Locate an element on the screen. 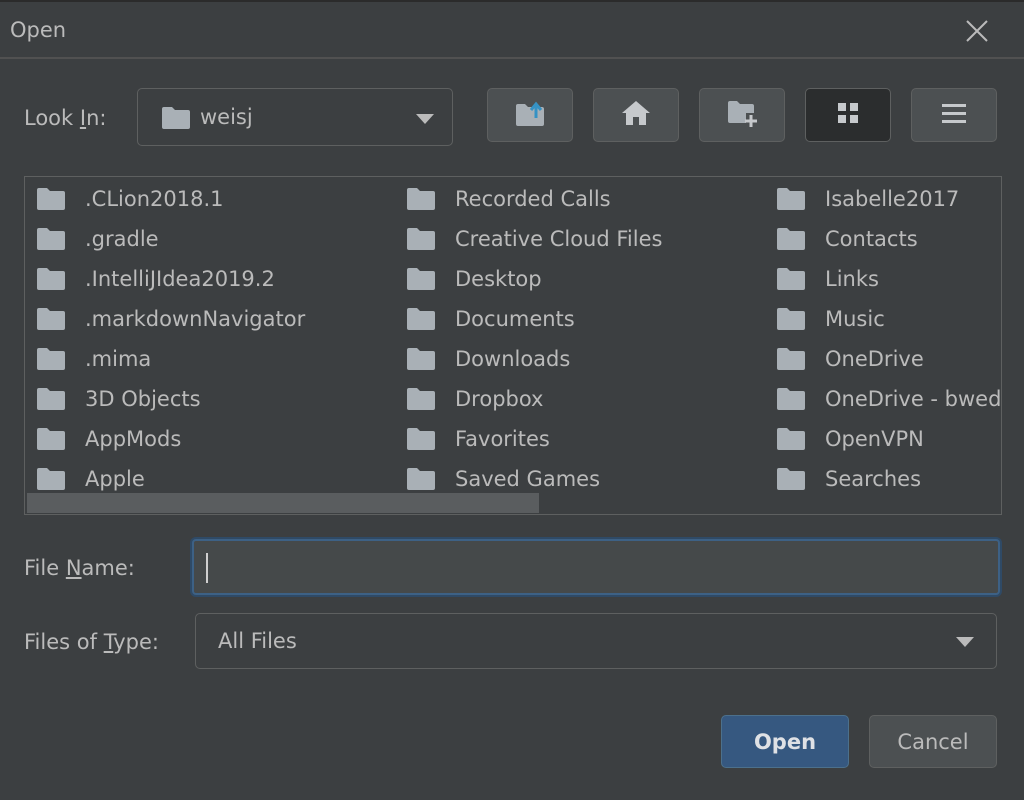 This screenshot has height=800, width=1024. file-list-item: .markdownNavigator is located at coordinates (217, 319).